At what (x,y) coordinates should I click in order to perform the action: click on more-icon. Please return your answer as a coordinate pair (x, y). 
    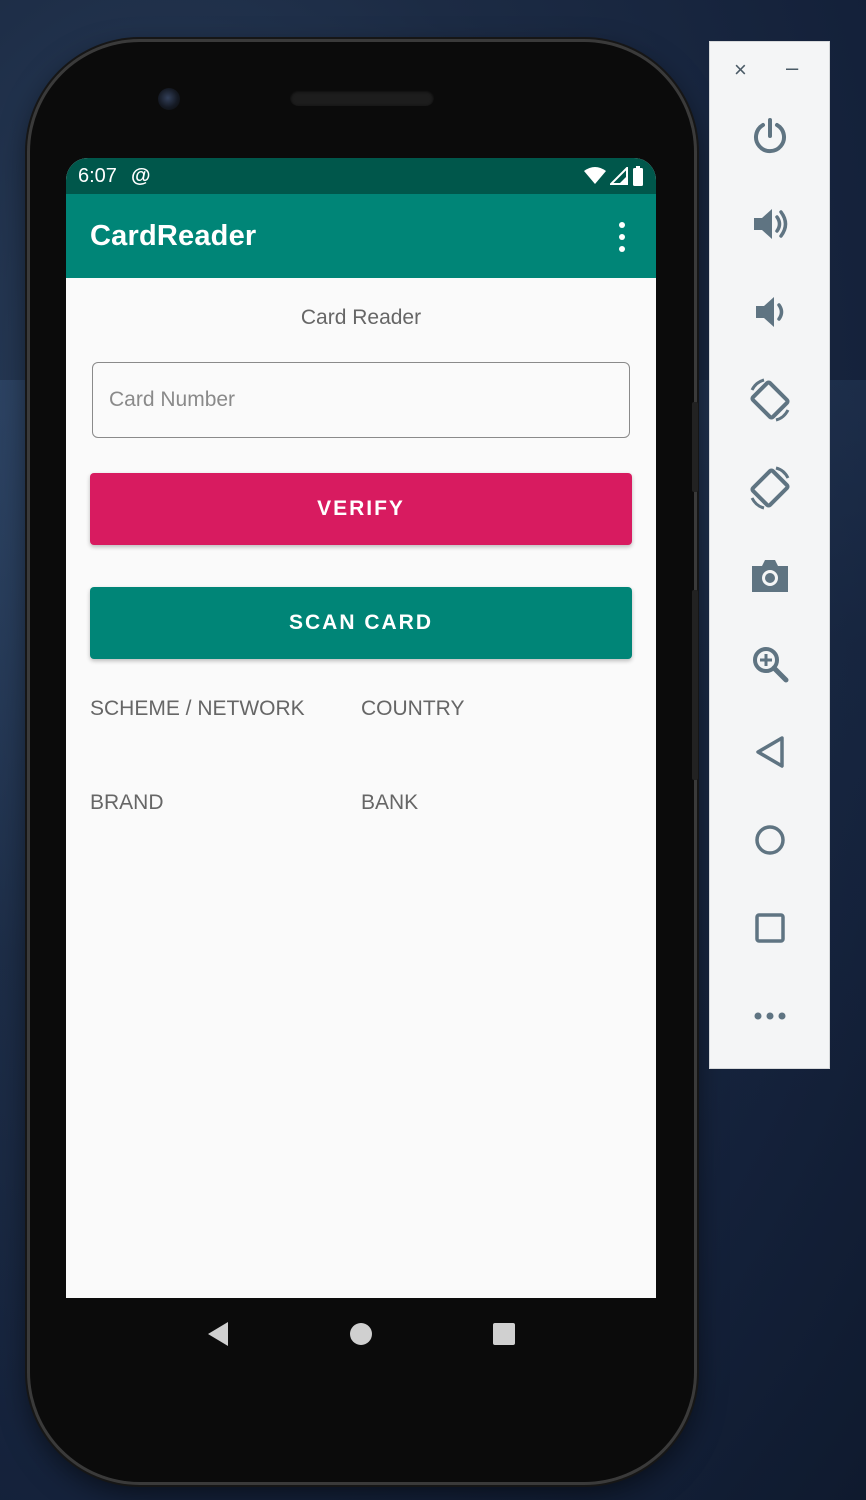
    Looking at the image, I should click on (770, 1016).